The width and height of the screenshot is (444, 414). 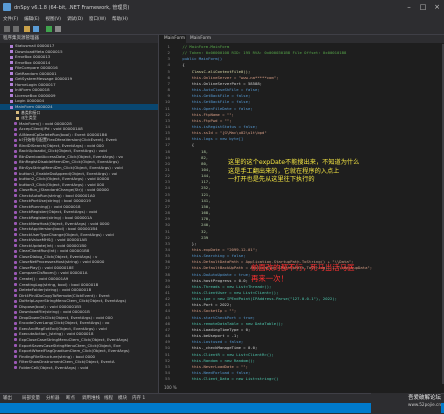 I want to click on maximize-icon: □, so click(x=423, y=7).